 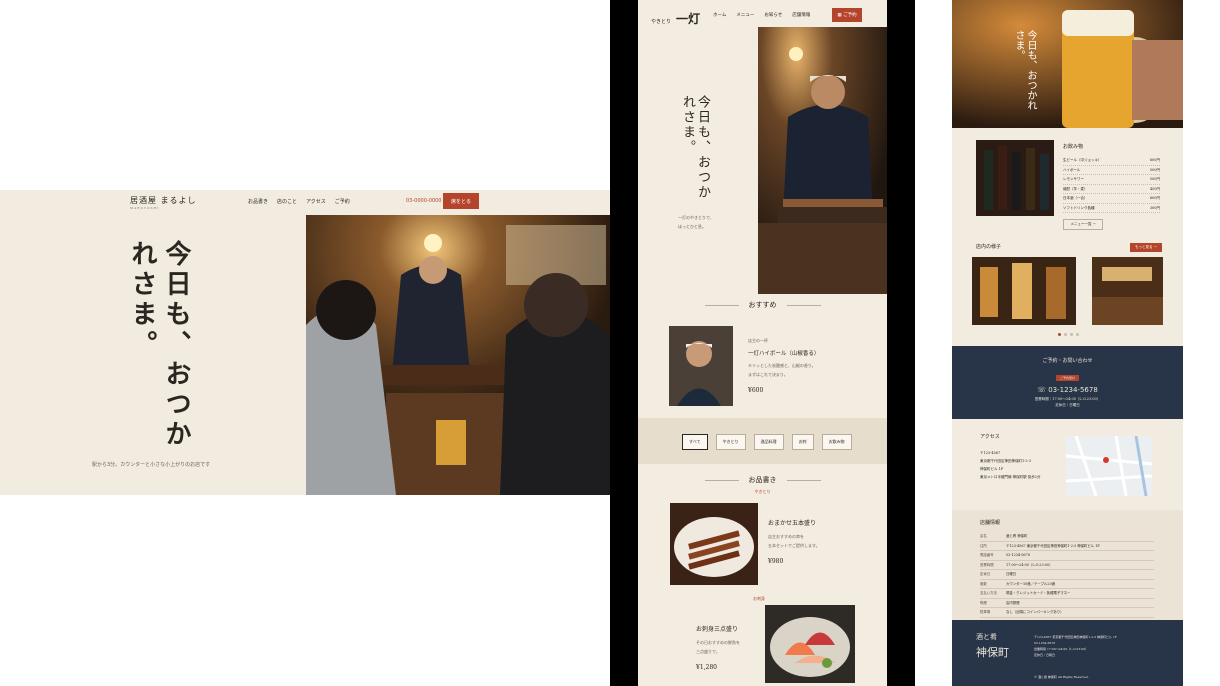 I want to click on yakitori-photo, so click(x=714, y=544).